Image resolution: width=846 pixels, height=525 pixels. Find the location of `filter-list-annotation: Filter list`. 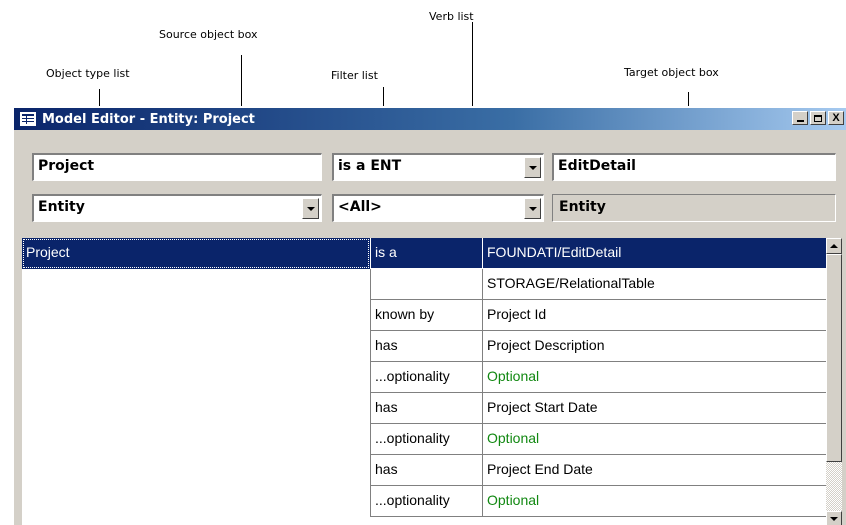

filter-list-annotation: Filter list is located at coordinates (354, 75).